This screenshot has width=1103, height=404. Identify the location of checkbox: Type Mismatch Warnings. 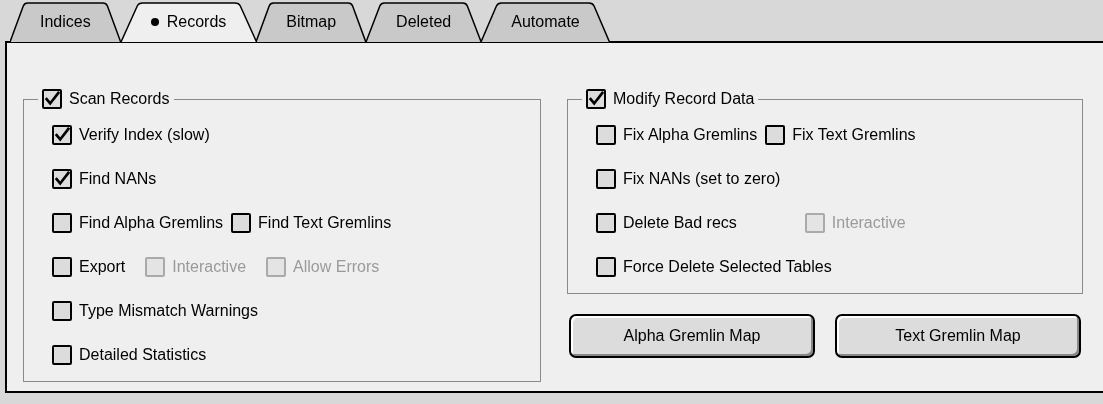
(155, 311).